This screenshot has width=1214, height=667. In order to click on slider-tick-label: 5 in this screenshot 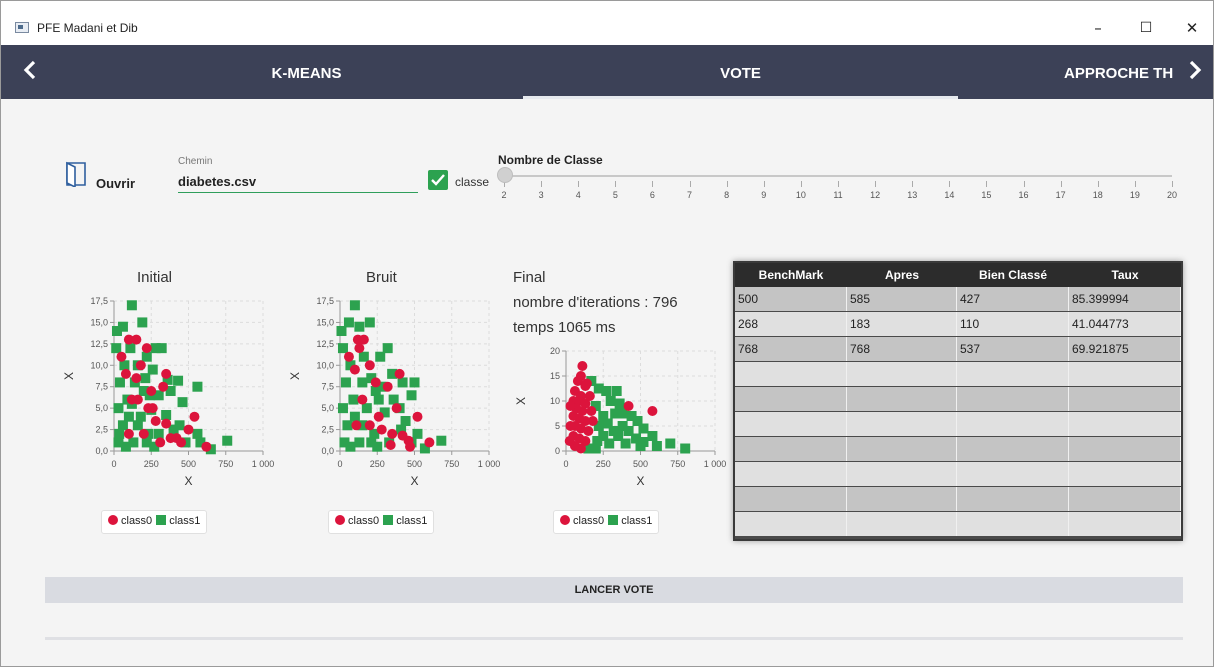, I will do `click(615, 195)`.